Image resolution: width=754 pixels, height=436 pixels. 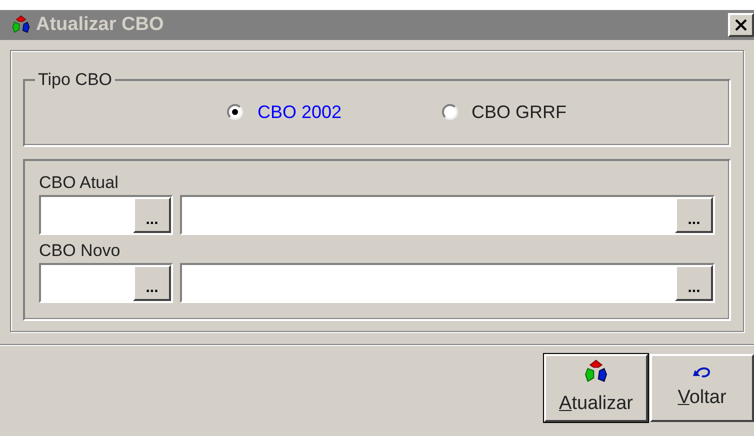 I want to click on close-icon, so click(x=741, y=25).